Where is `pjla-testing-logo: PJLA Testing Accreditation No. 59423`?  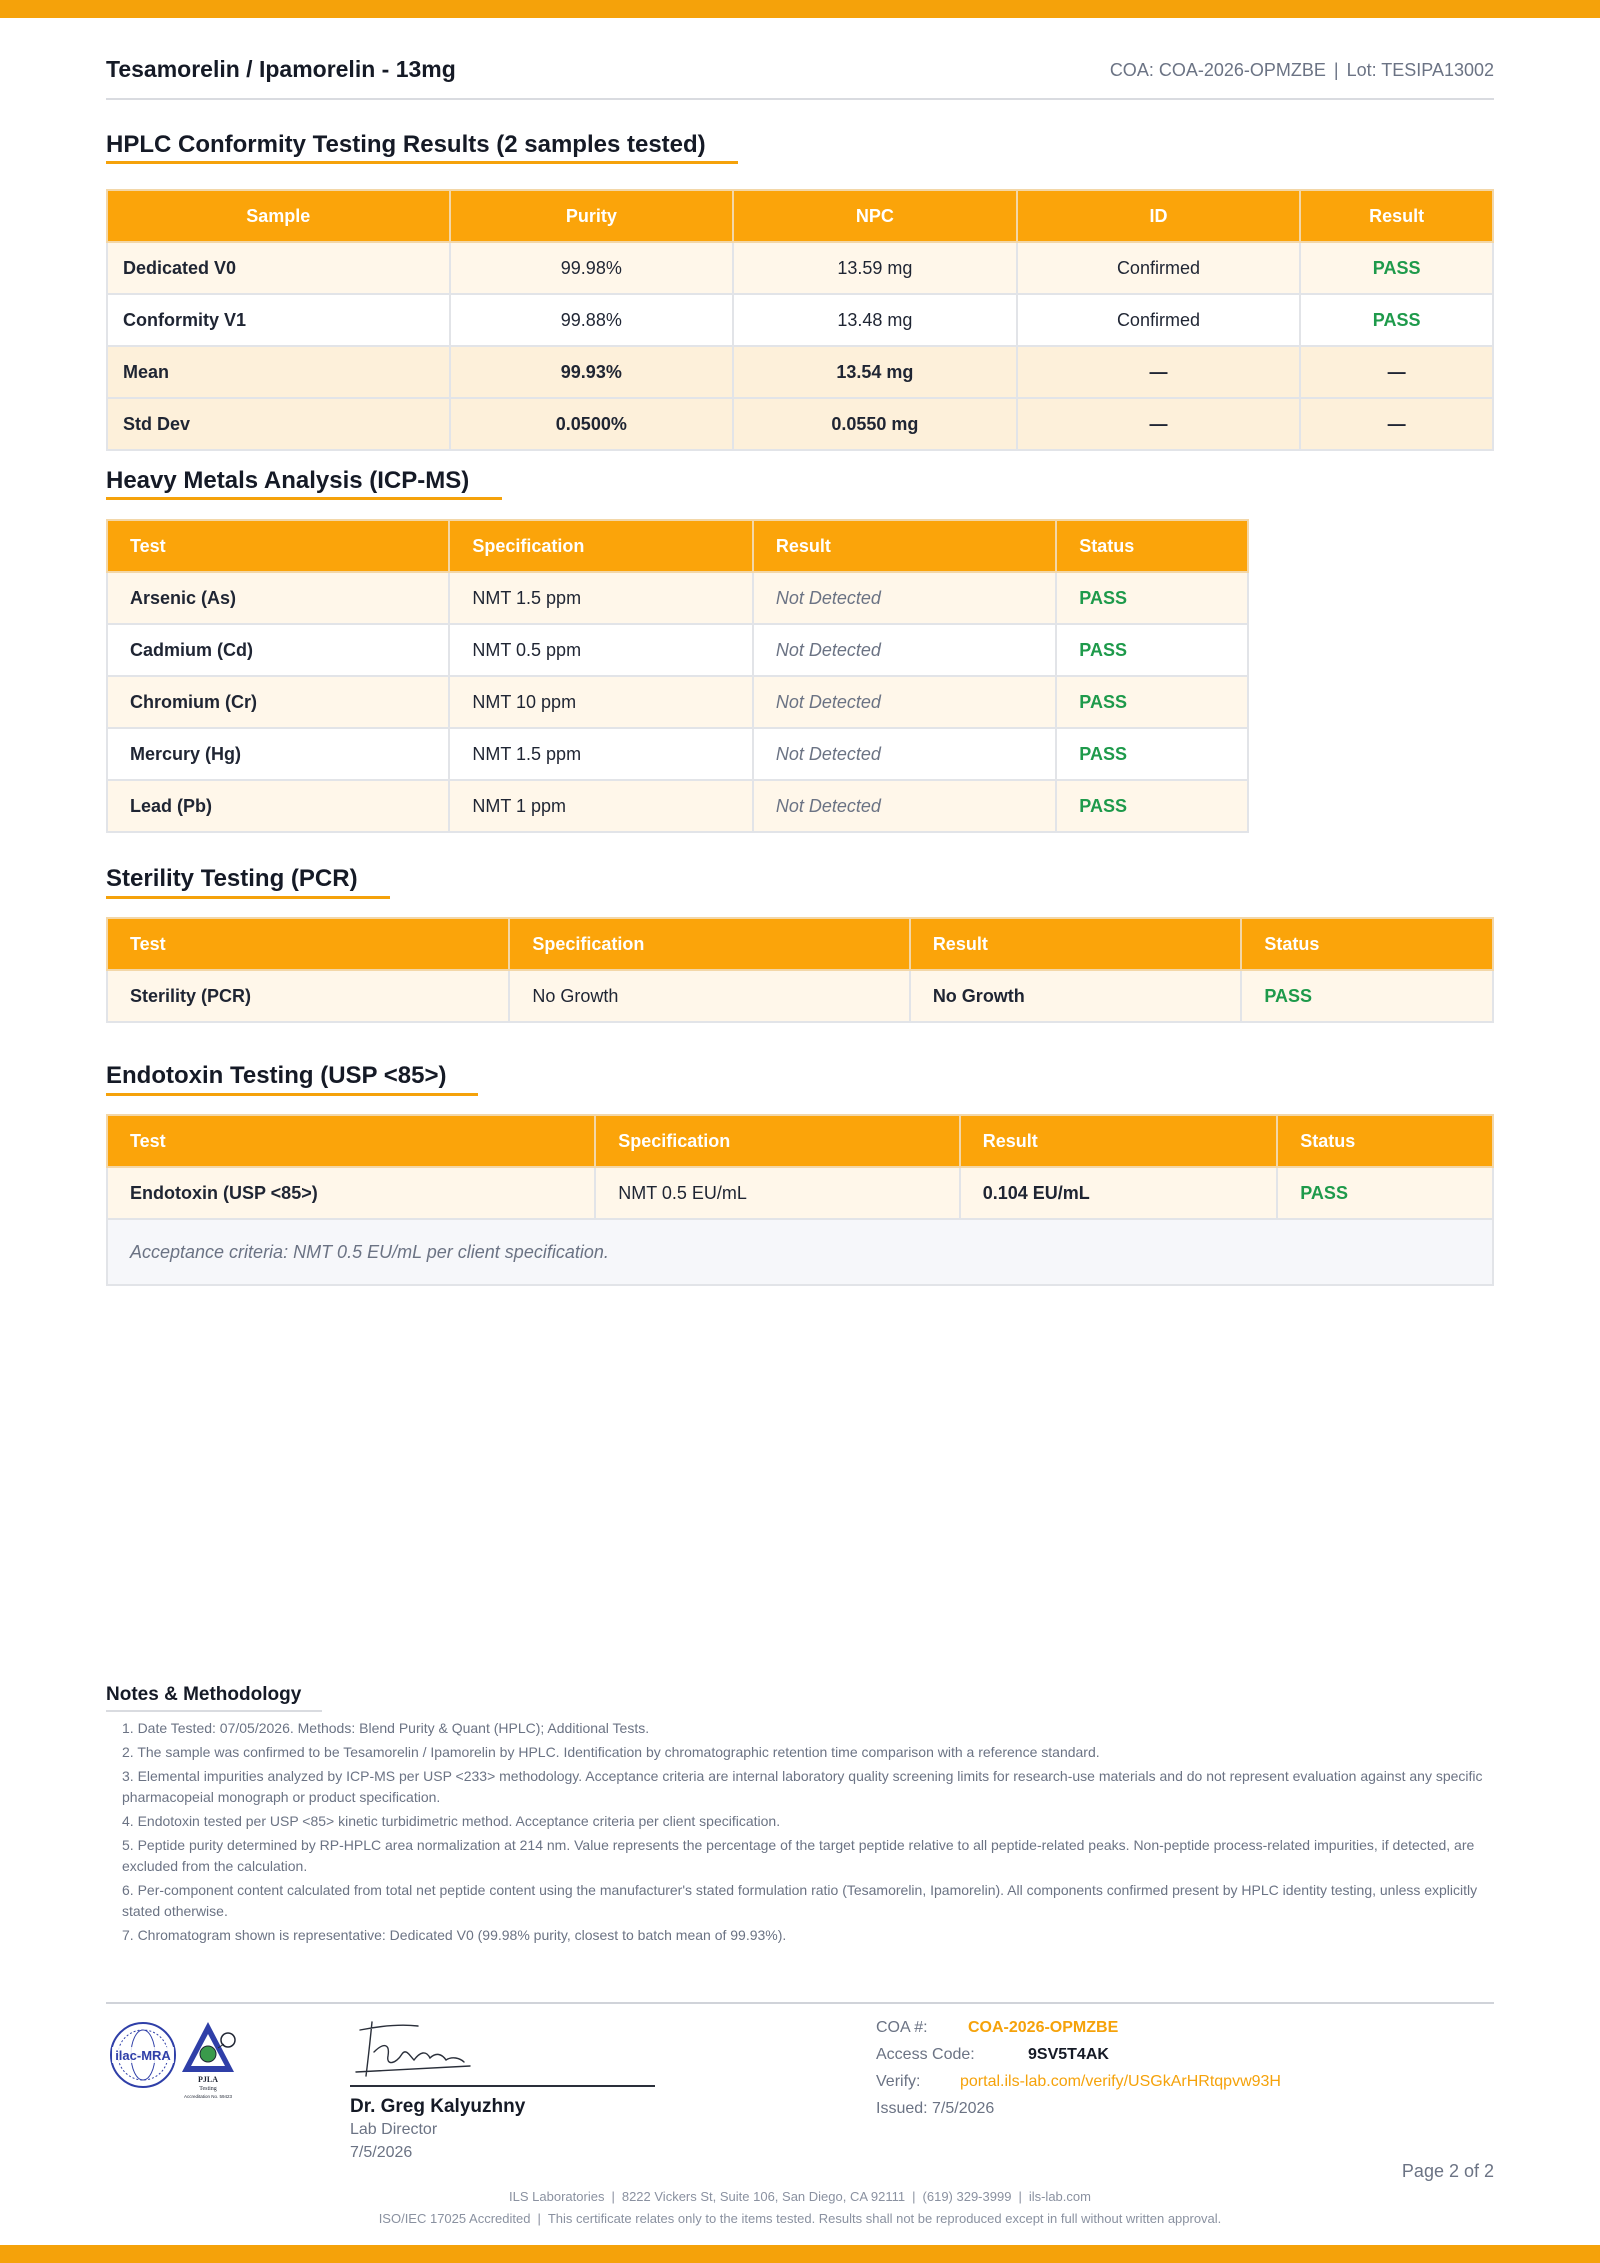 pjla-testing-logo: PJLA Testing Accreditation No. 59423 is located at coordinates (209, 2060).